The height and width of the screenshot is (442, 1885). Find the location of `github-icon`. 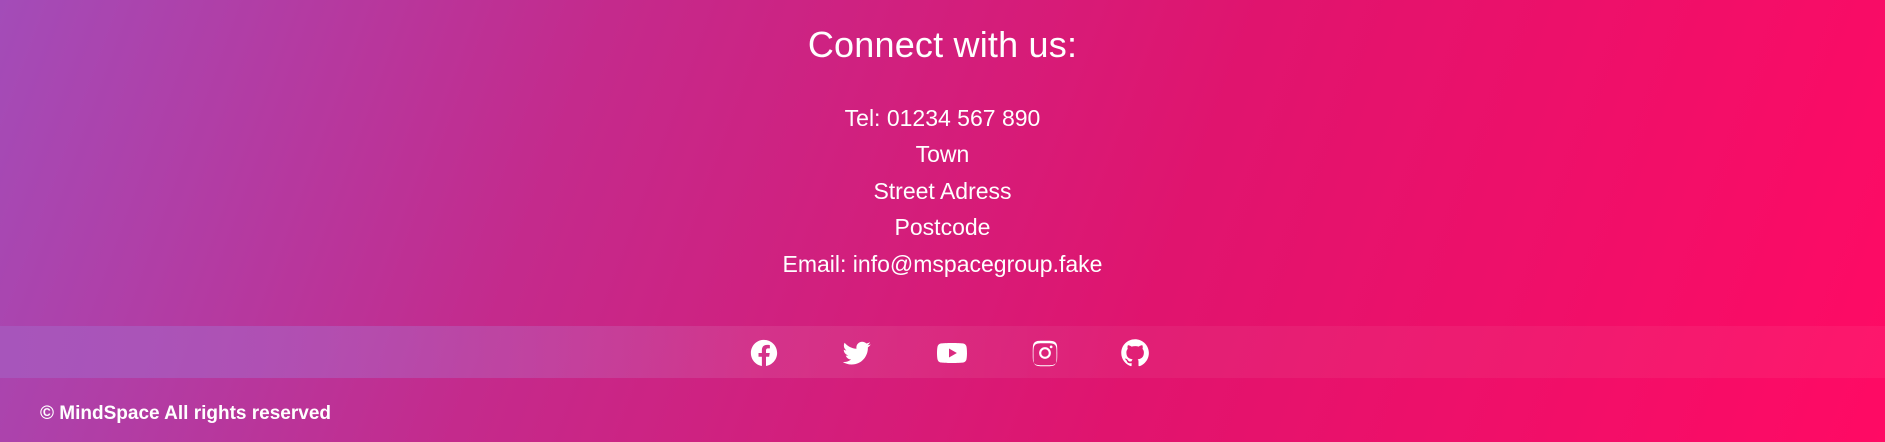

github-icon is located at coordinates (1135, 353).